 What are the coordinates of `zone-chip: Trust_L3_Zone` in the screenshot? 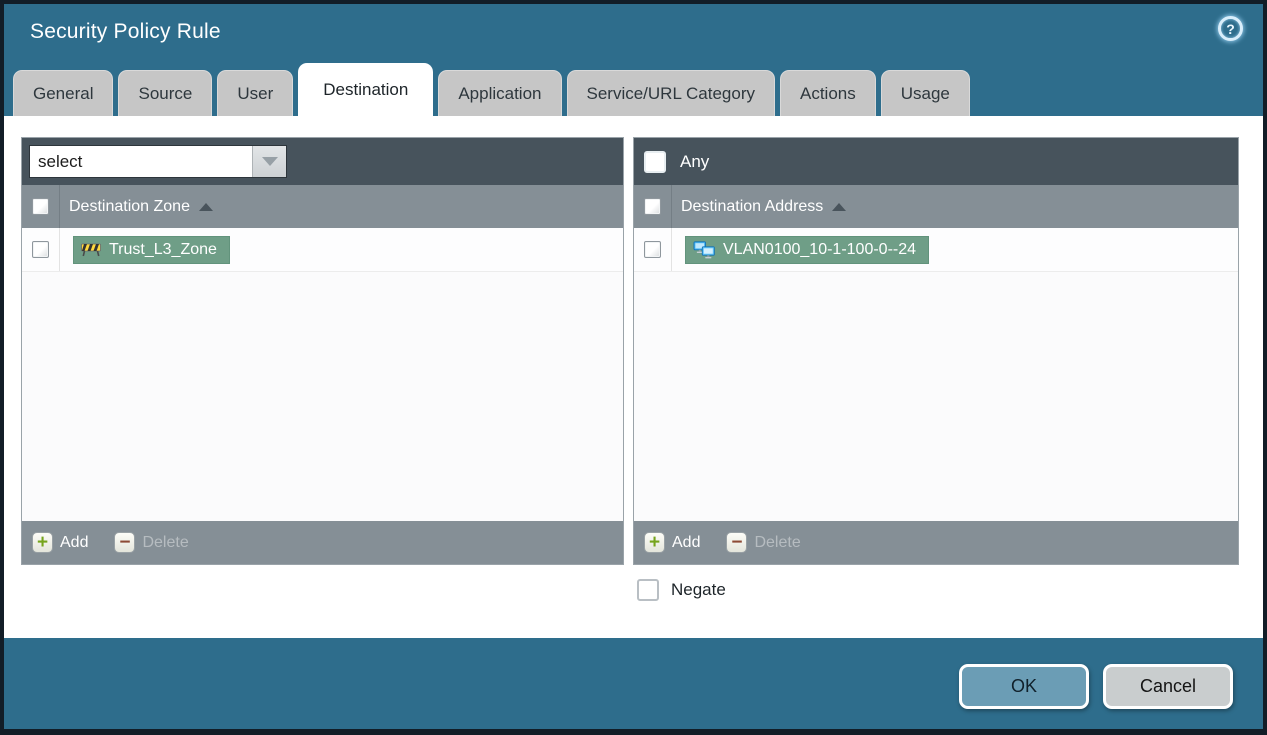 It's located at (151, 249).